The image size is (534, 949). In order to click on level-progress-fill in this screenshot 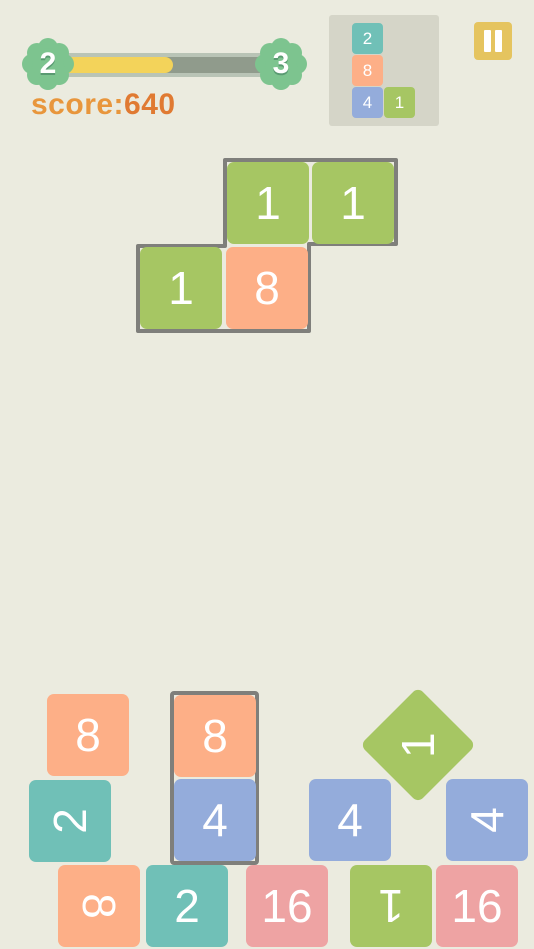, I will do `click(116, 65)`.